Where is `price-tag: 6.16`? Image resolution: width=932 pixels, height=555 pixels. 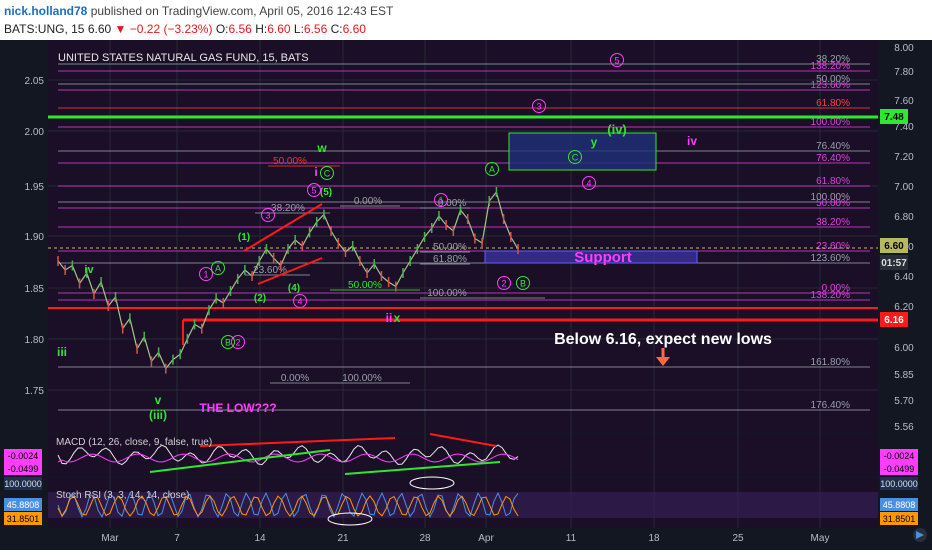
price-tag: 6.16 is located at coordinates (894, 320).